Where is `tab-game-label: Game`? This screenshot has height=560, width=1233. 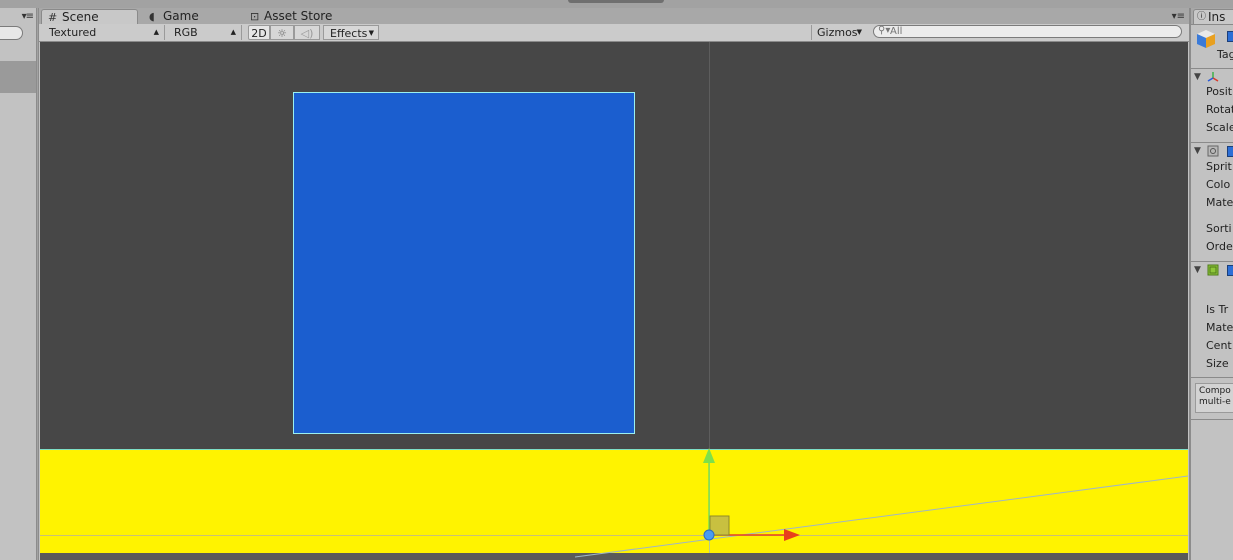 tab-game-label: Game is located at coordinates (181, 16).